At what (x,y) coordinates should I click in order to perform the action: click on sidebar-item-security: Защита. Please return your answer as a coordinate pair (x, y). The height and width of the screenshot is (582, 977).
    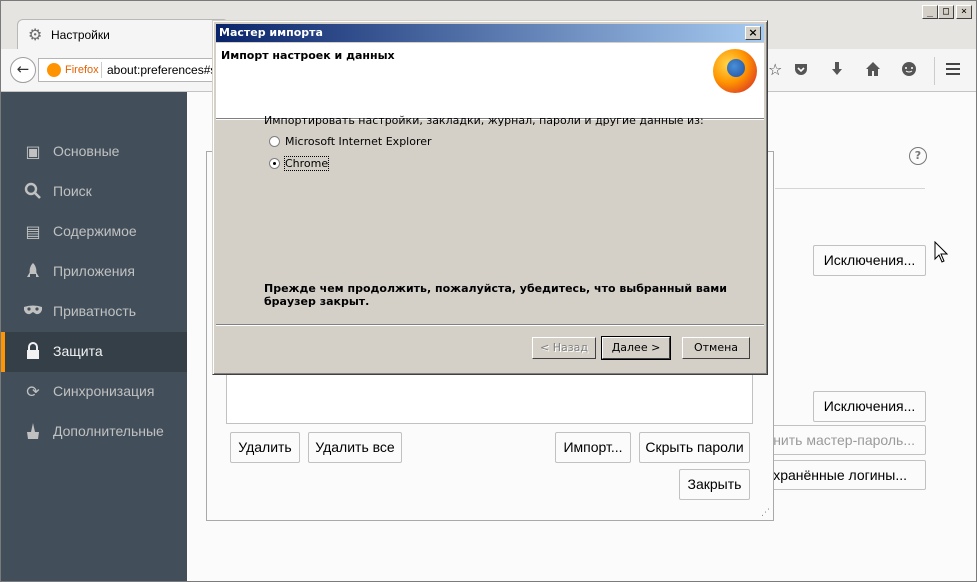
    Looking at the image, I should click on (94, 352).